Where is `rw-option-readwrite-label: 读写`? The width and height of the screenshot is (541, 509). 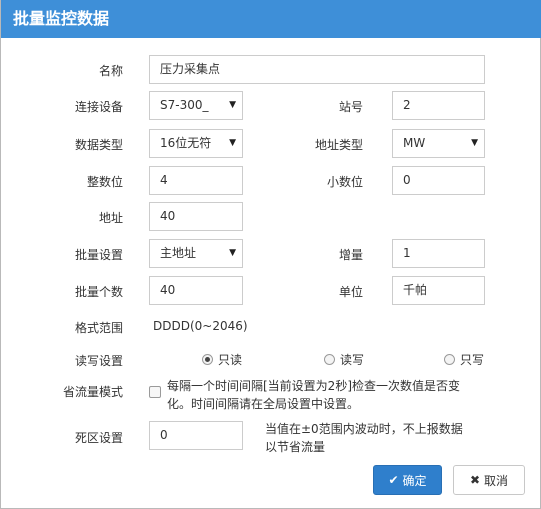
rw-option-readwrite-label: 读写 is located at coordinates (352, 360).